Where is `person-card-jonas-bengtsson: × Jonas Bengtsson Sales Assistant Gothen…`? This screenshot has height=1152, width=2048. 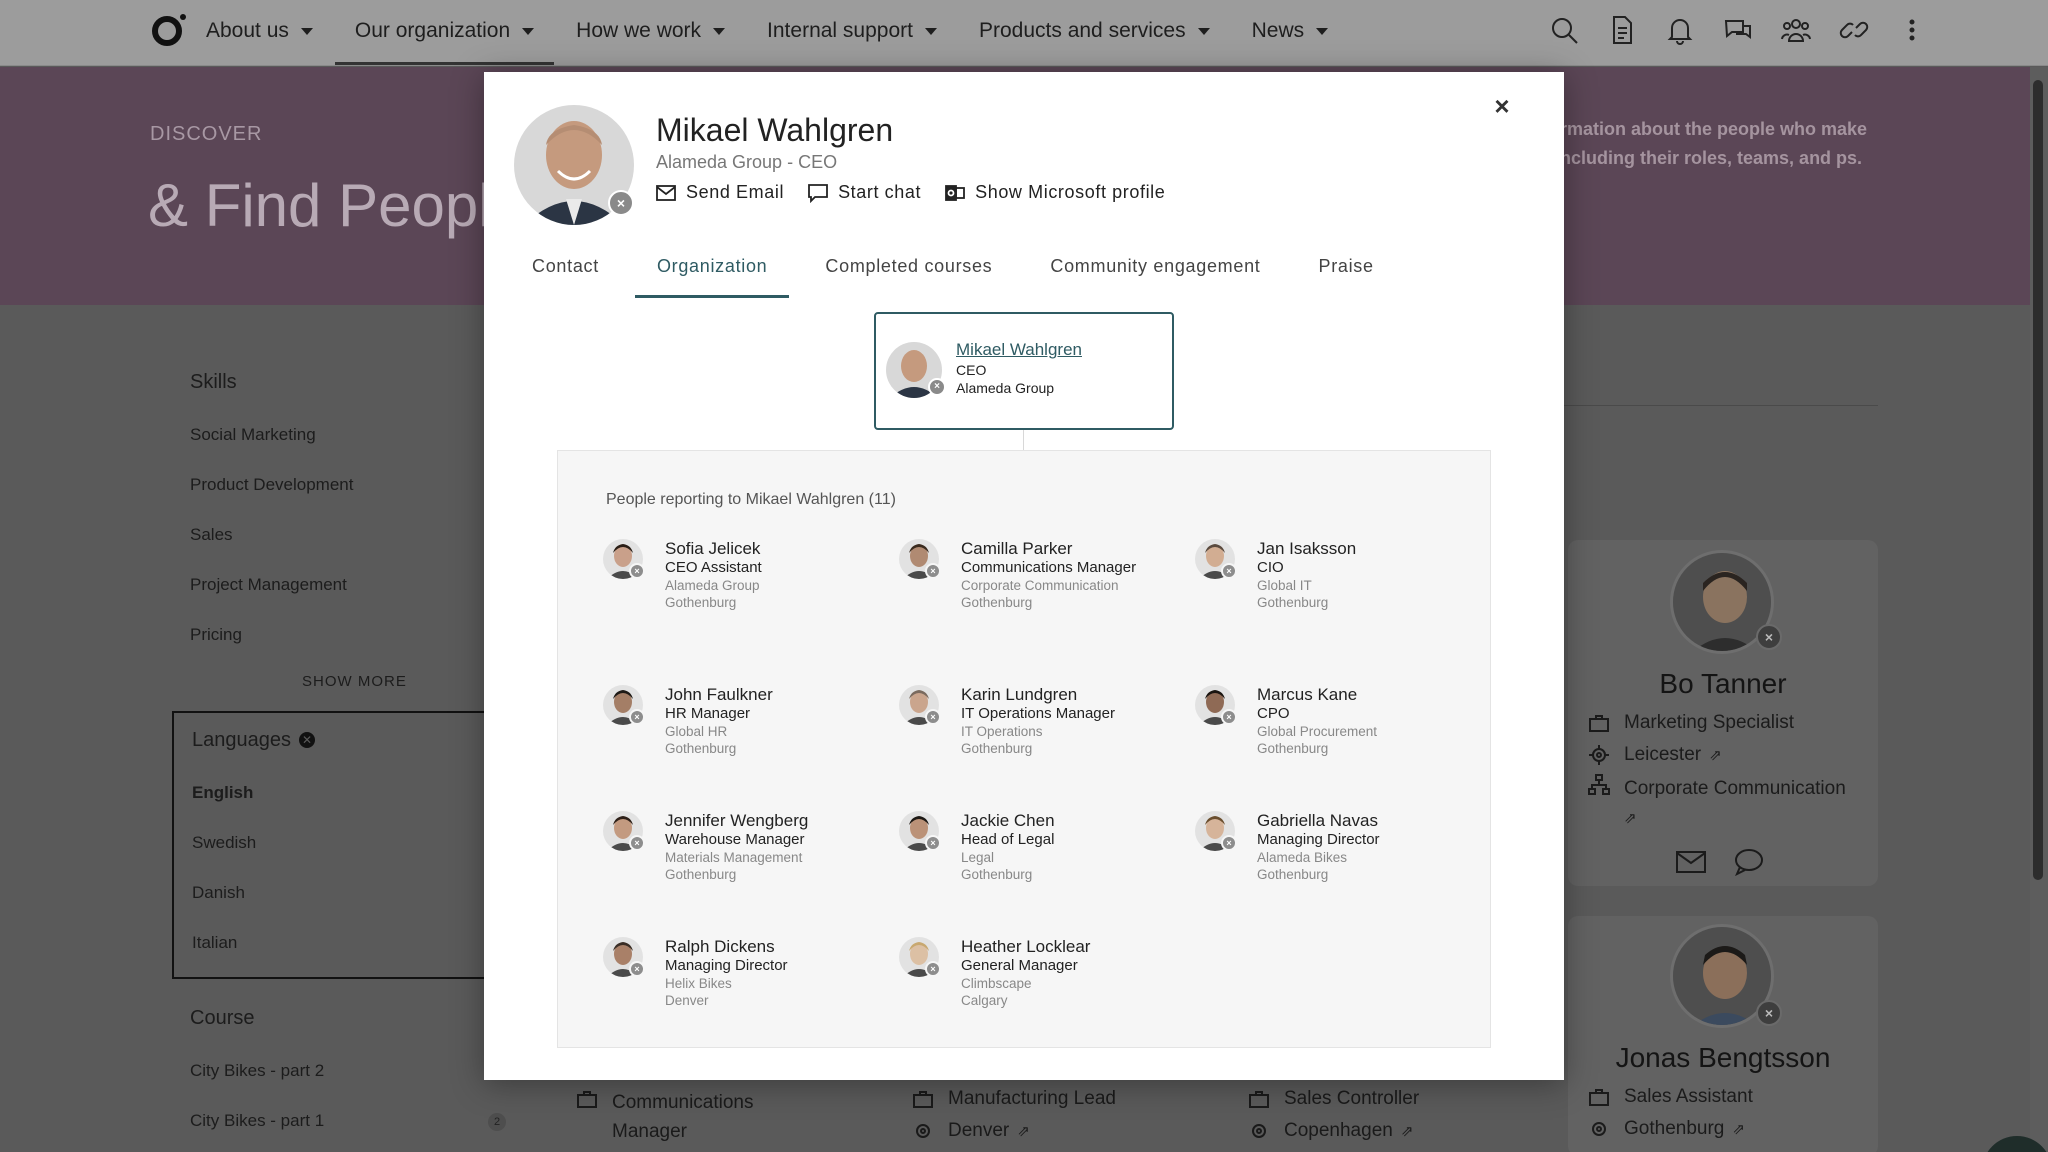 person-card-jonas-bengtsson: × Jonas Bengtsson Sales Assistant Gothen… is located at coordinates (1723, 1034).